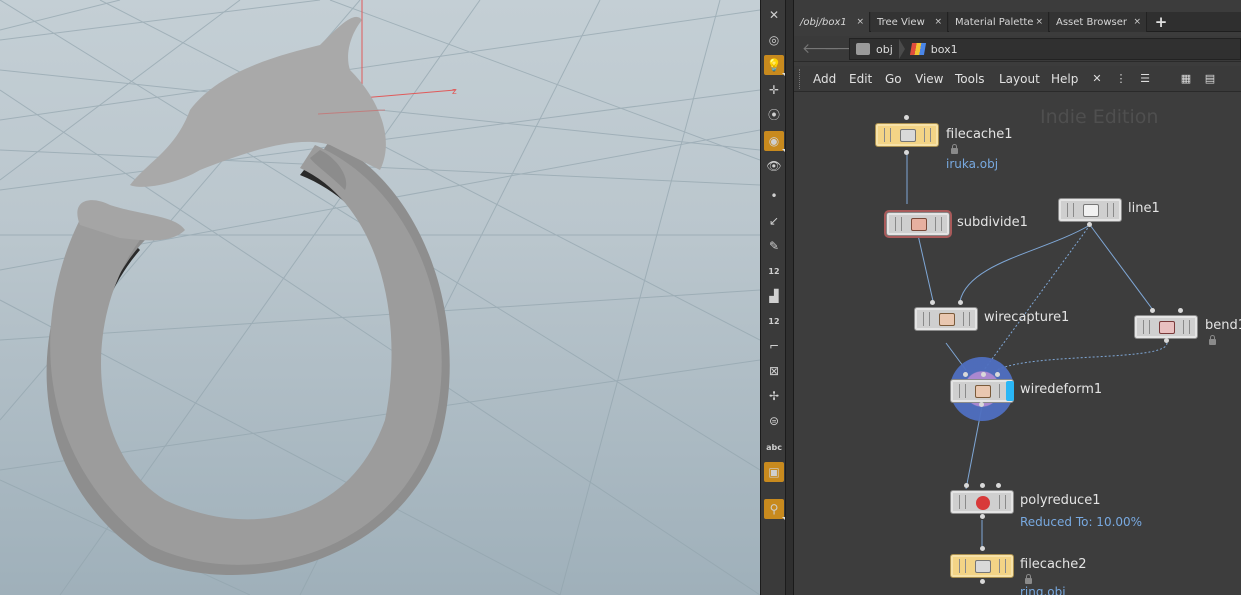 This screenshot has height=595, width=1241. Describe the element at coordinates (982, 566) in the screenshot. I see `node-filecache2` at that location.